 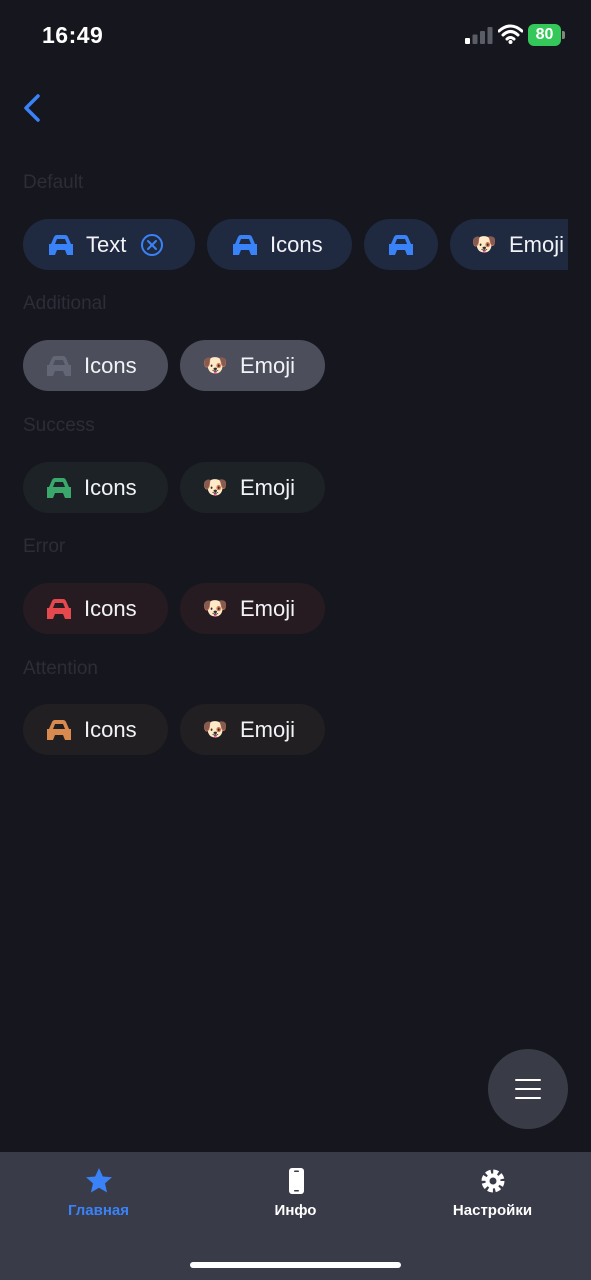 I want to click on back-button, so click(x=34, y=108).